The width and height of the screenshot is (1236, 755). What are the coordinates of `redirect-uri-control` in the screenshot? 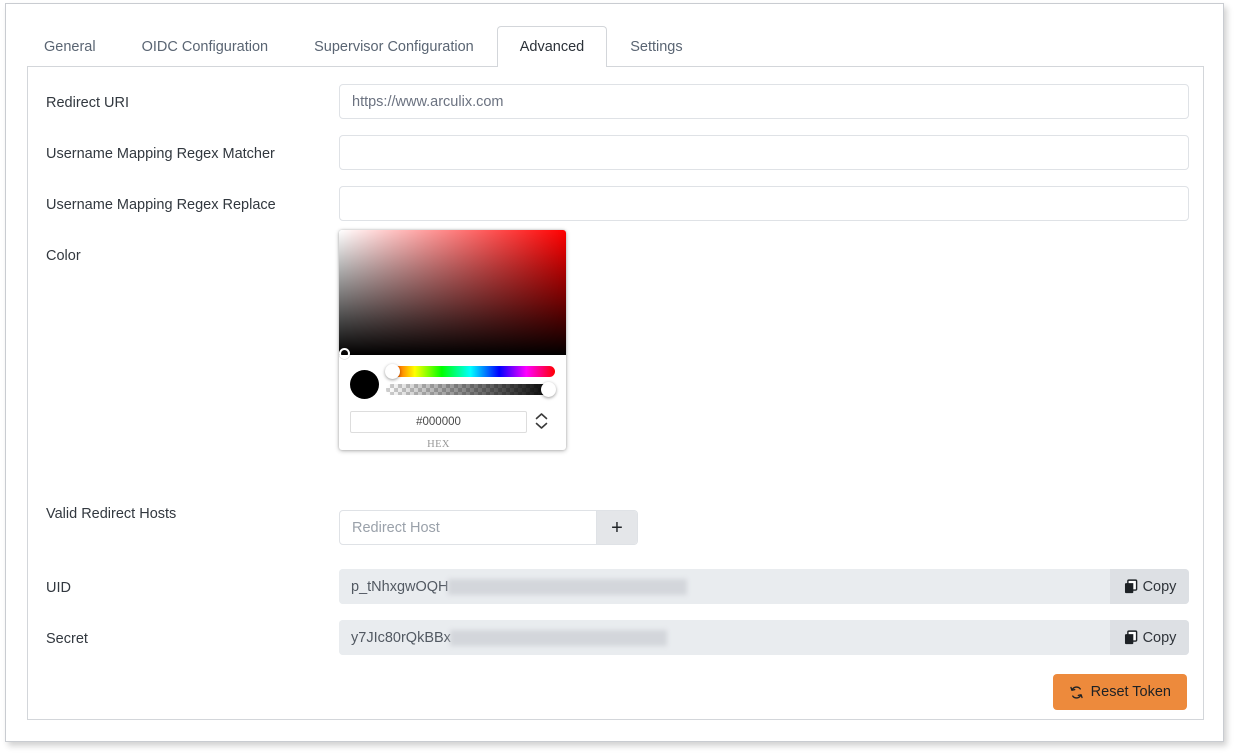 It's located at (764, 101).